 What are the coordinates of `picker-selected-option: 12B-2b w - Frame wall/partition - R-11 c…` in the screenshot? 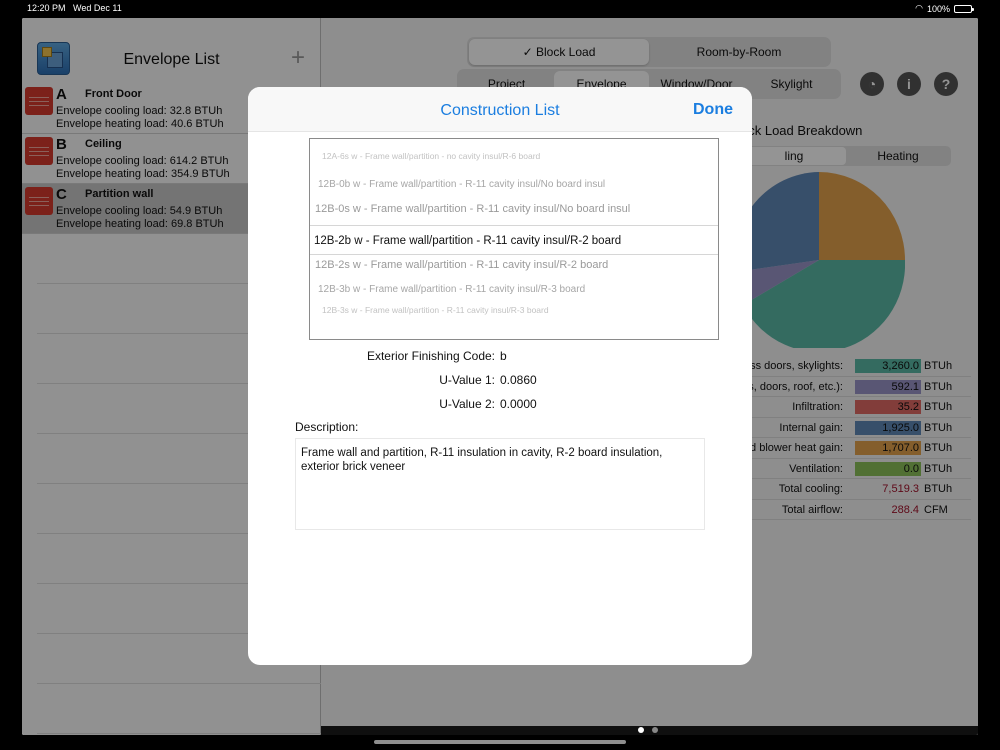 It's located at (514, 240).